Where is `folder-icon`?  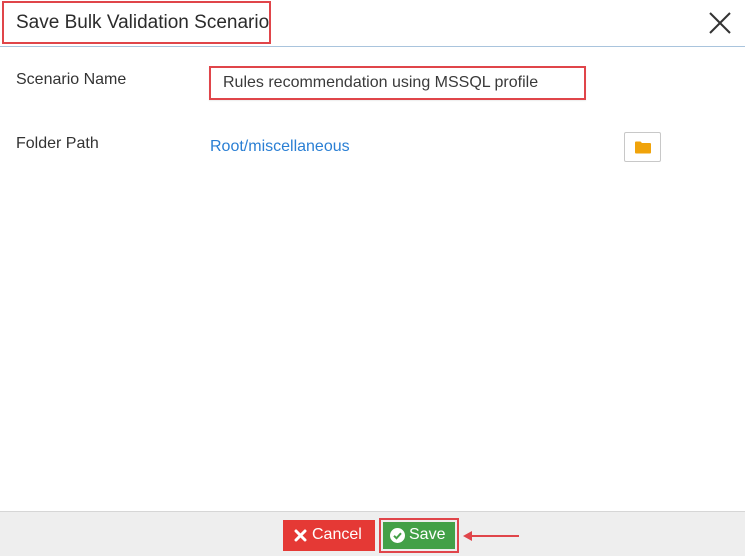
folder-icon is located at coordinates (643, 147).